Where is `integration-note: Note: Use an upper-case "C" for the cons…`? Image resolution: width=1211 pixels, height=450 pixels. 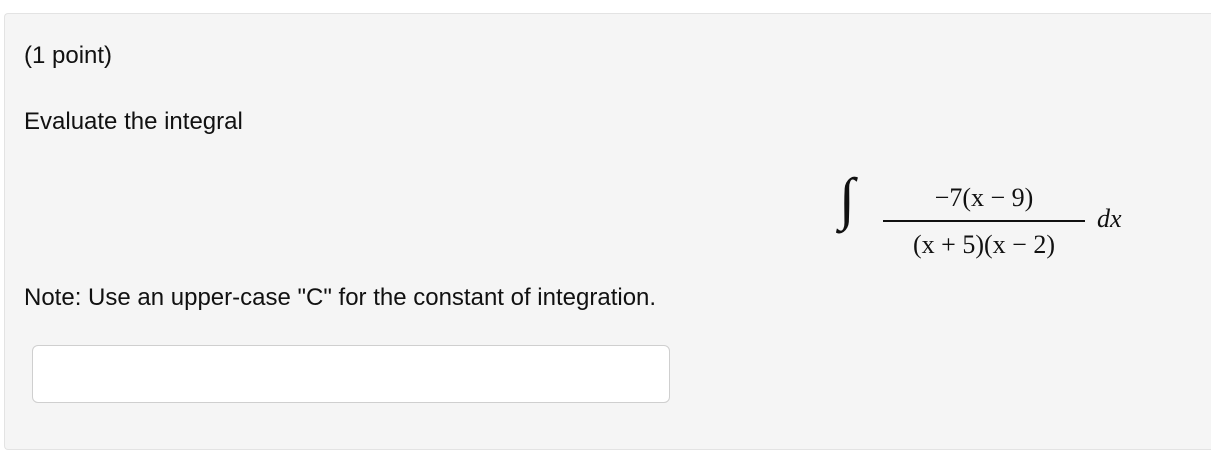 integration-note: Note: Use an upper-case "C" for the cons… is located at coordinates (340, 297).